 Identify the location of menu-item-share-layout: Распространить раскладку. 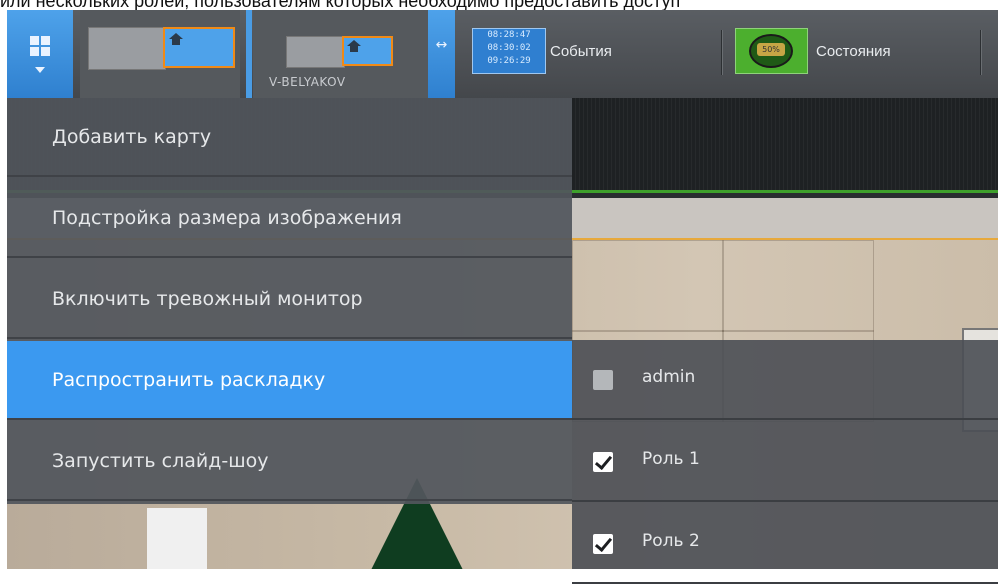
(289, 380).